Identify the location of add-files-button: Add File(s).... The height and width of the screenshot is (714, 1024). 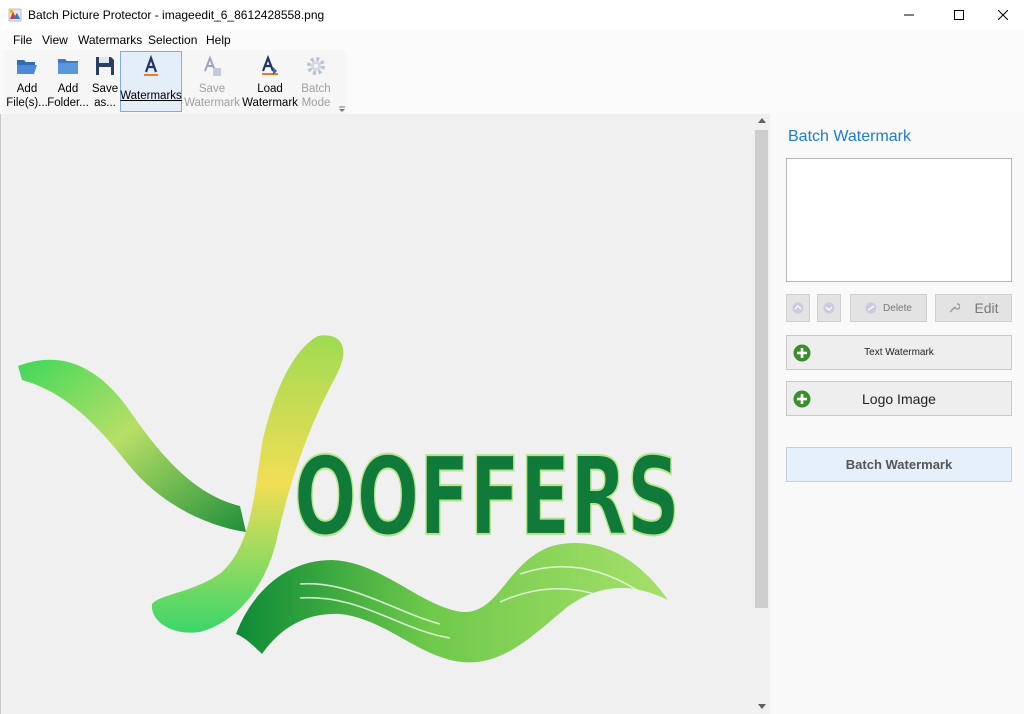
(27, 82).